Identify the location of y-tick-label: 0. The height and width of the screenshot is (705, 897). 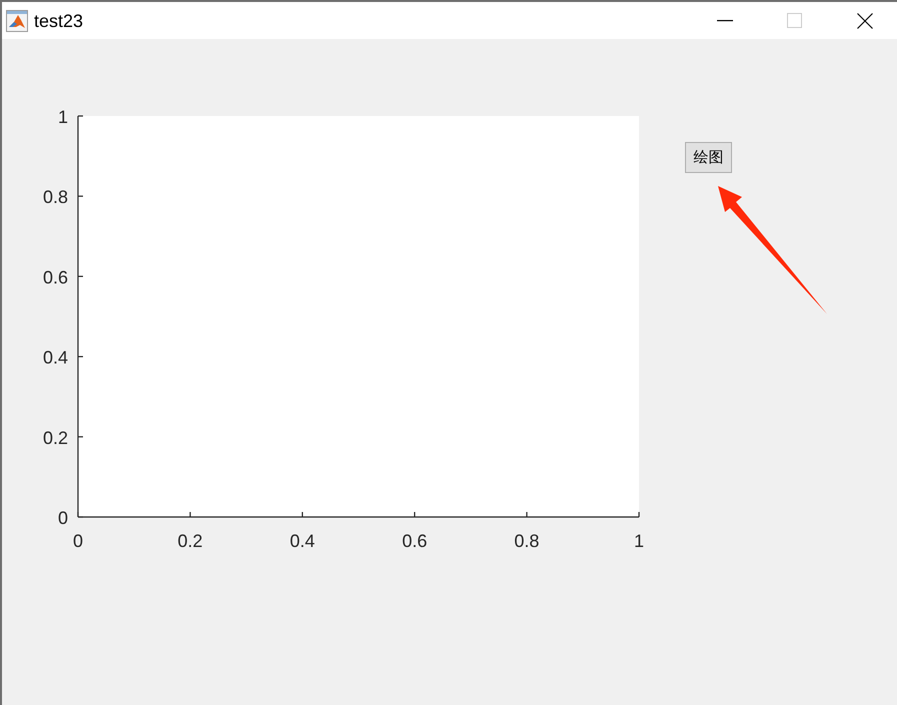
(63, 518).